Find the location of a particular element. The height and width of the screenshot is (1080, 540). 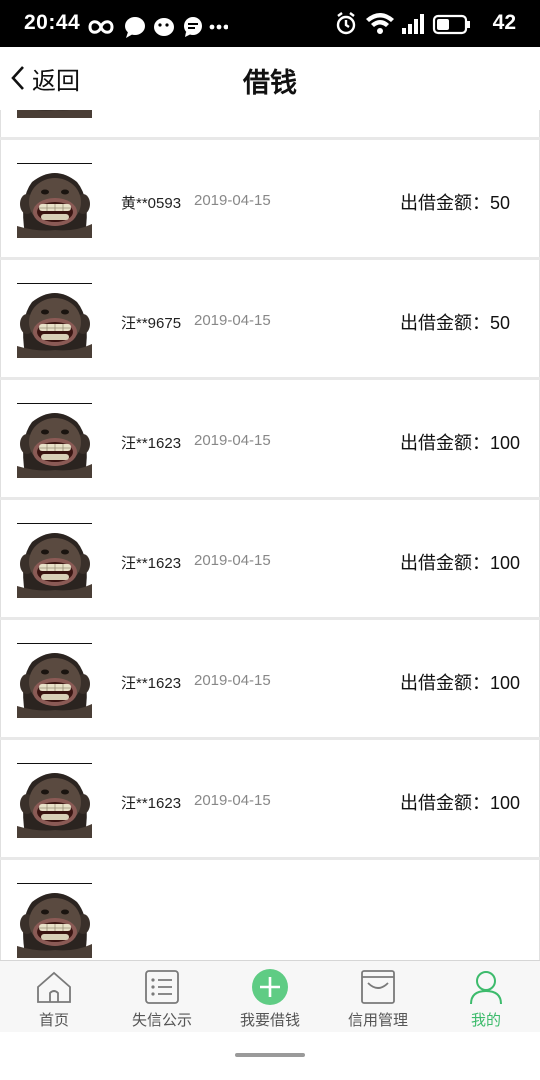

wifi-icon is located at coordinates (380, 23).